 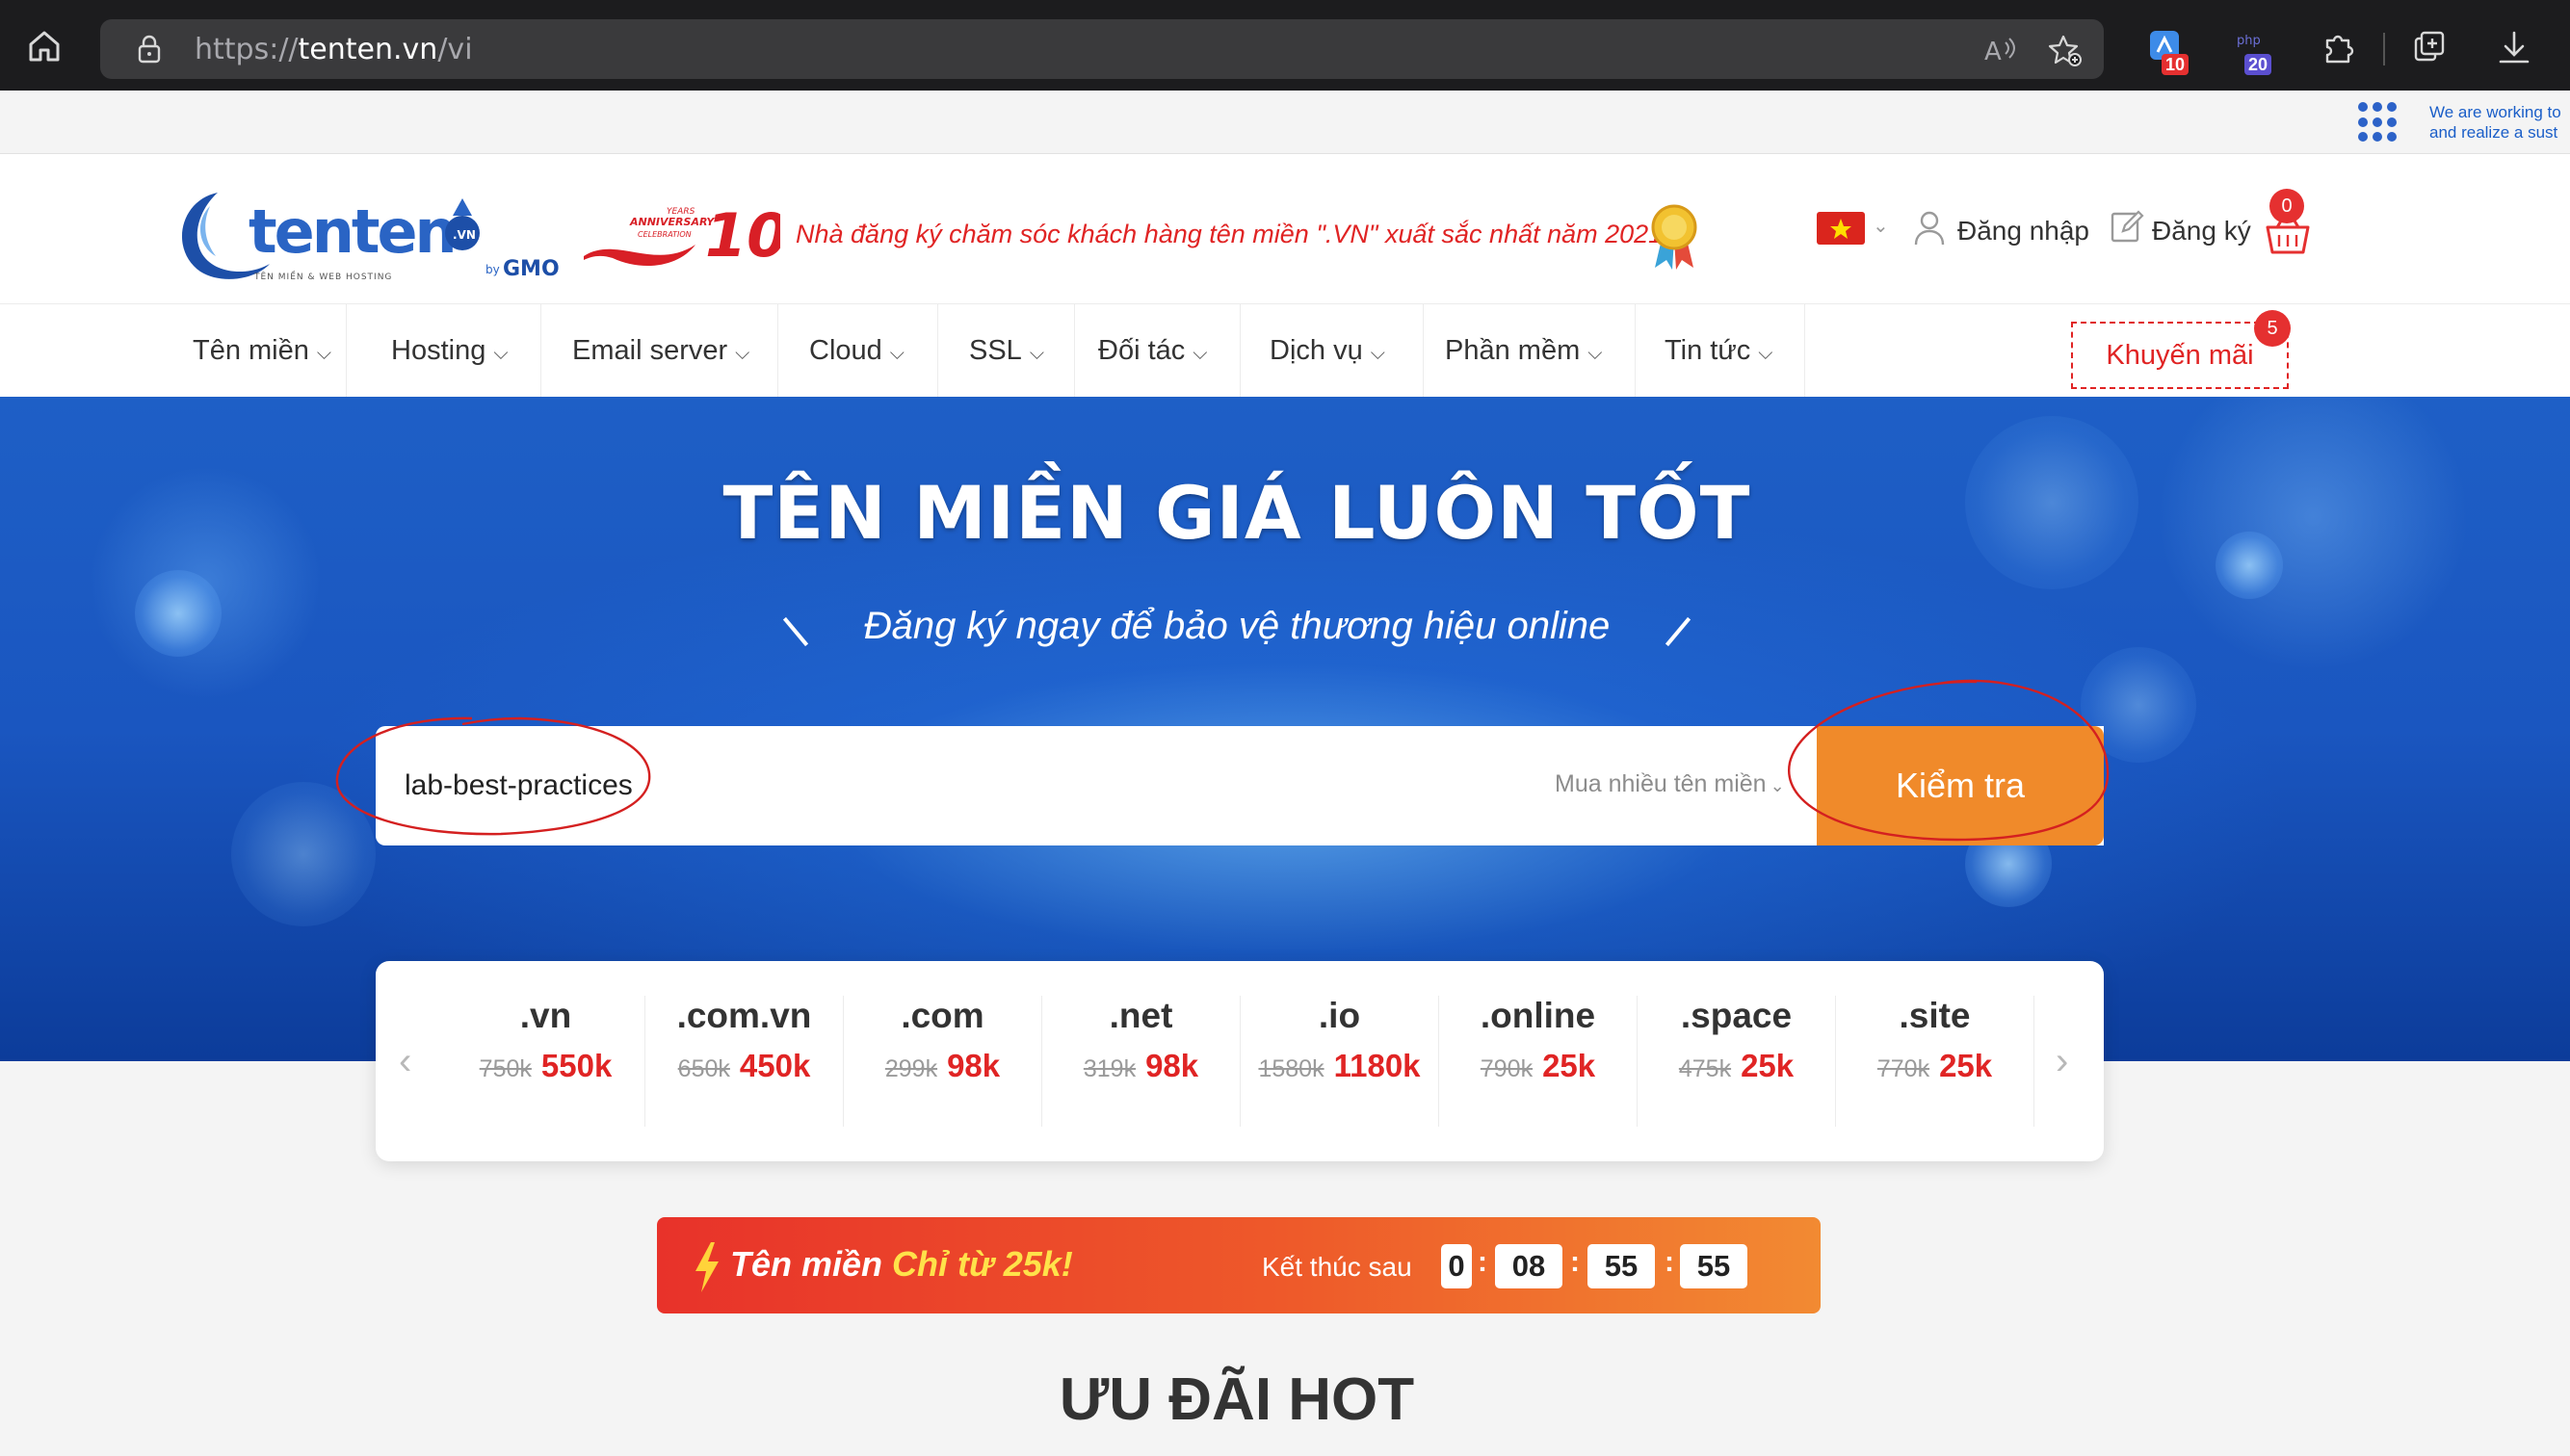 I want to click on price-old: 319k, so click(x=1110, y=1069).